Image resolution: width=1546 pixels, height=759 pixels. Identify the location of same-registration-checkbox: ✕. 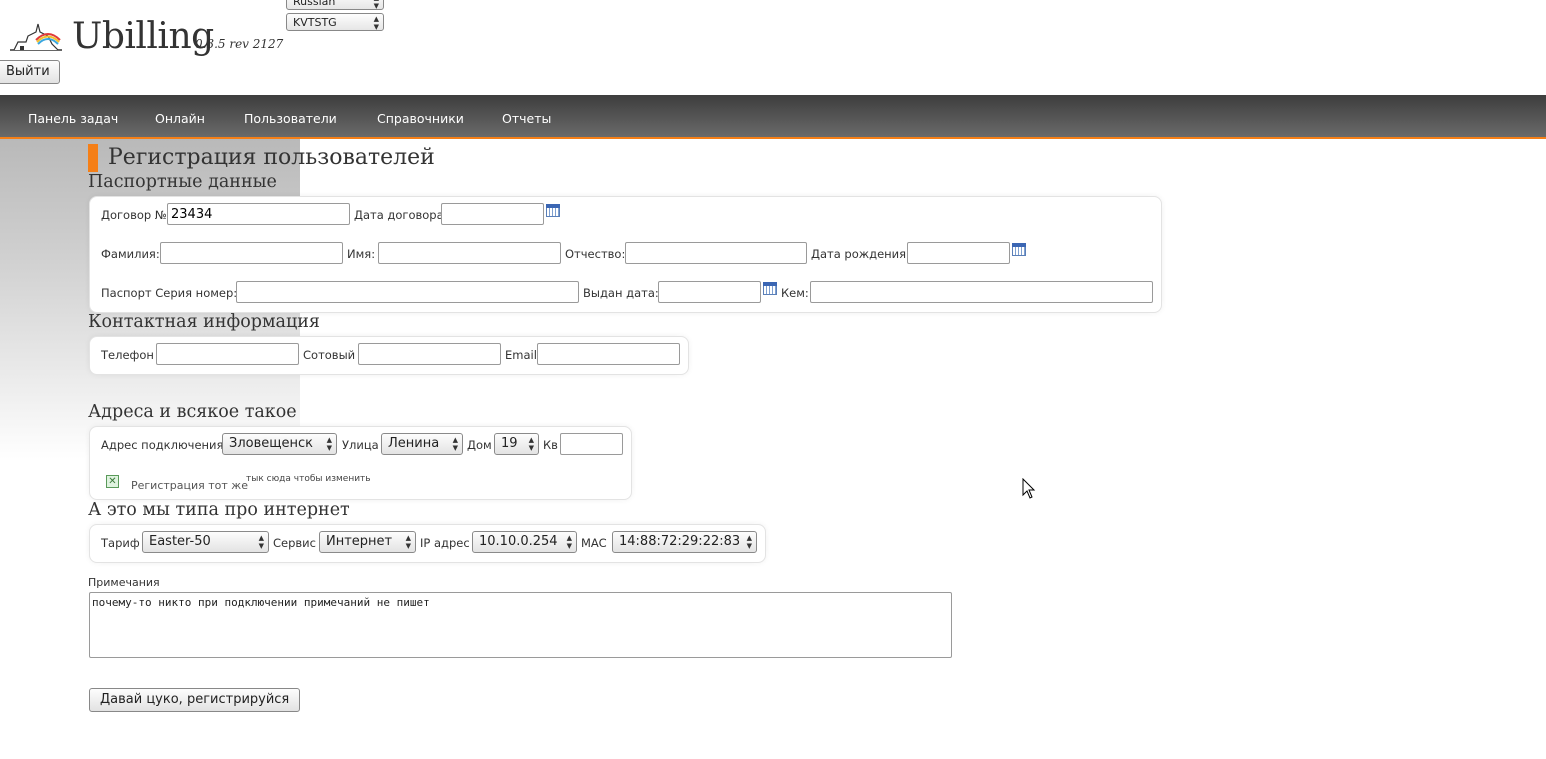
(112, 481).